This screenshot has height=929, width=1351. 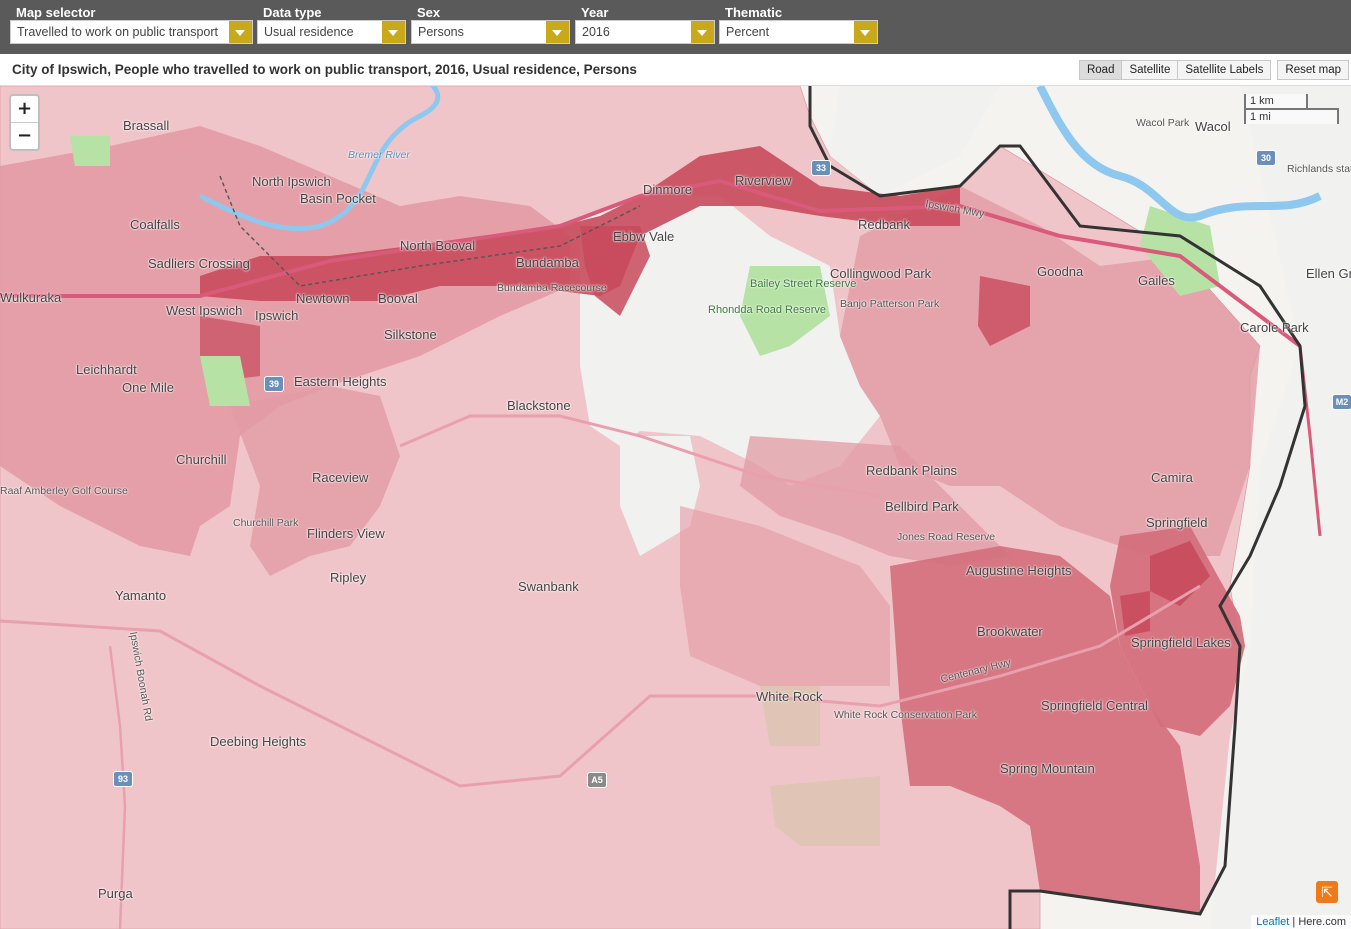 I want to click on river-label: Bremer River, so click(x=379, y=155).